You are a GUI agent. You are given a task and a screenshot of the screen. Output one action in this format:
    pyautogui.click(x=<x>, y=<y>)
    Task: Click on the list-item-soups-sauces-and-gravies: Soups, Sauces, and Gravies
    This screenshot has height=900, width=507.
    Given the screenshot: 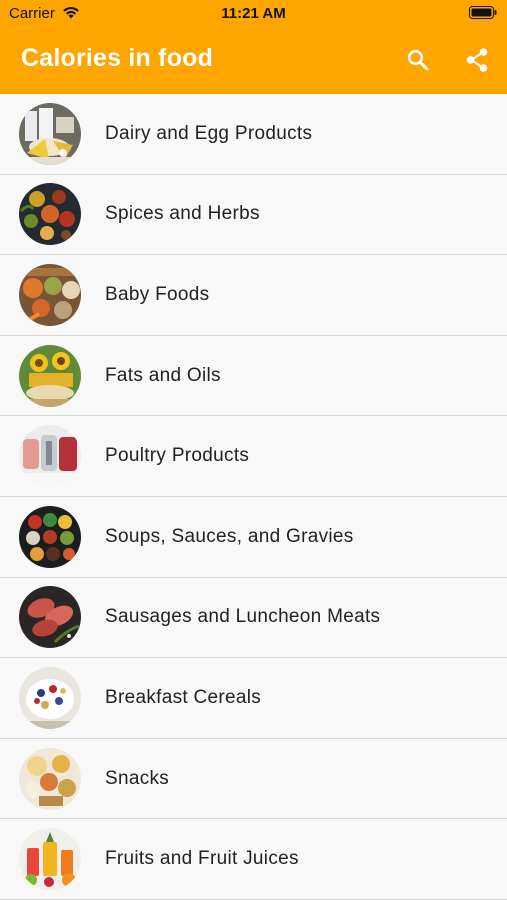 What is the action you would take?
    pyautogui.click(x=253, y=537)
    